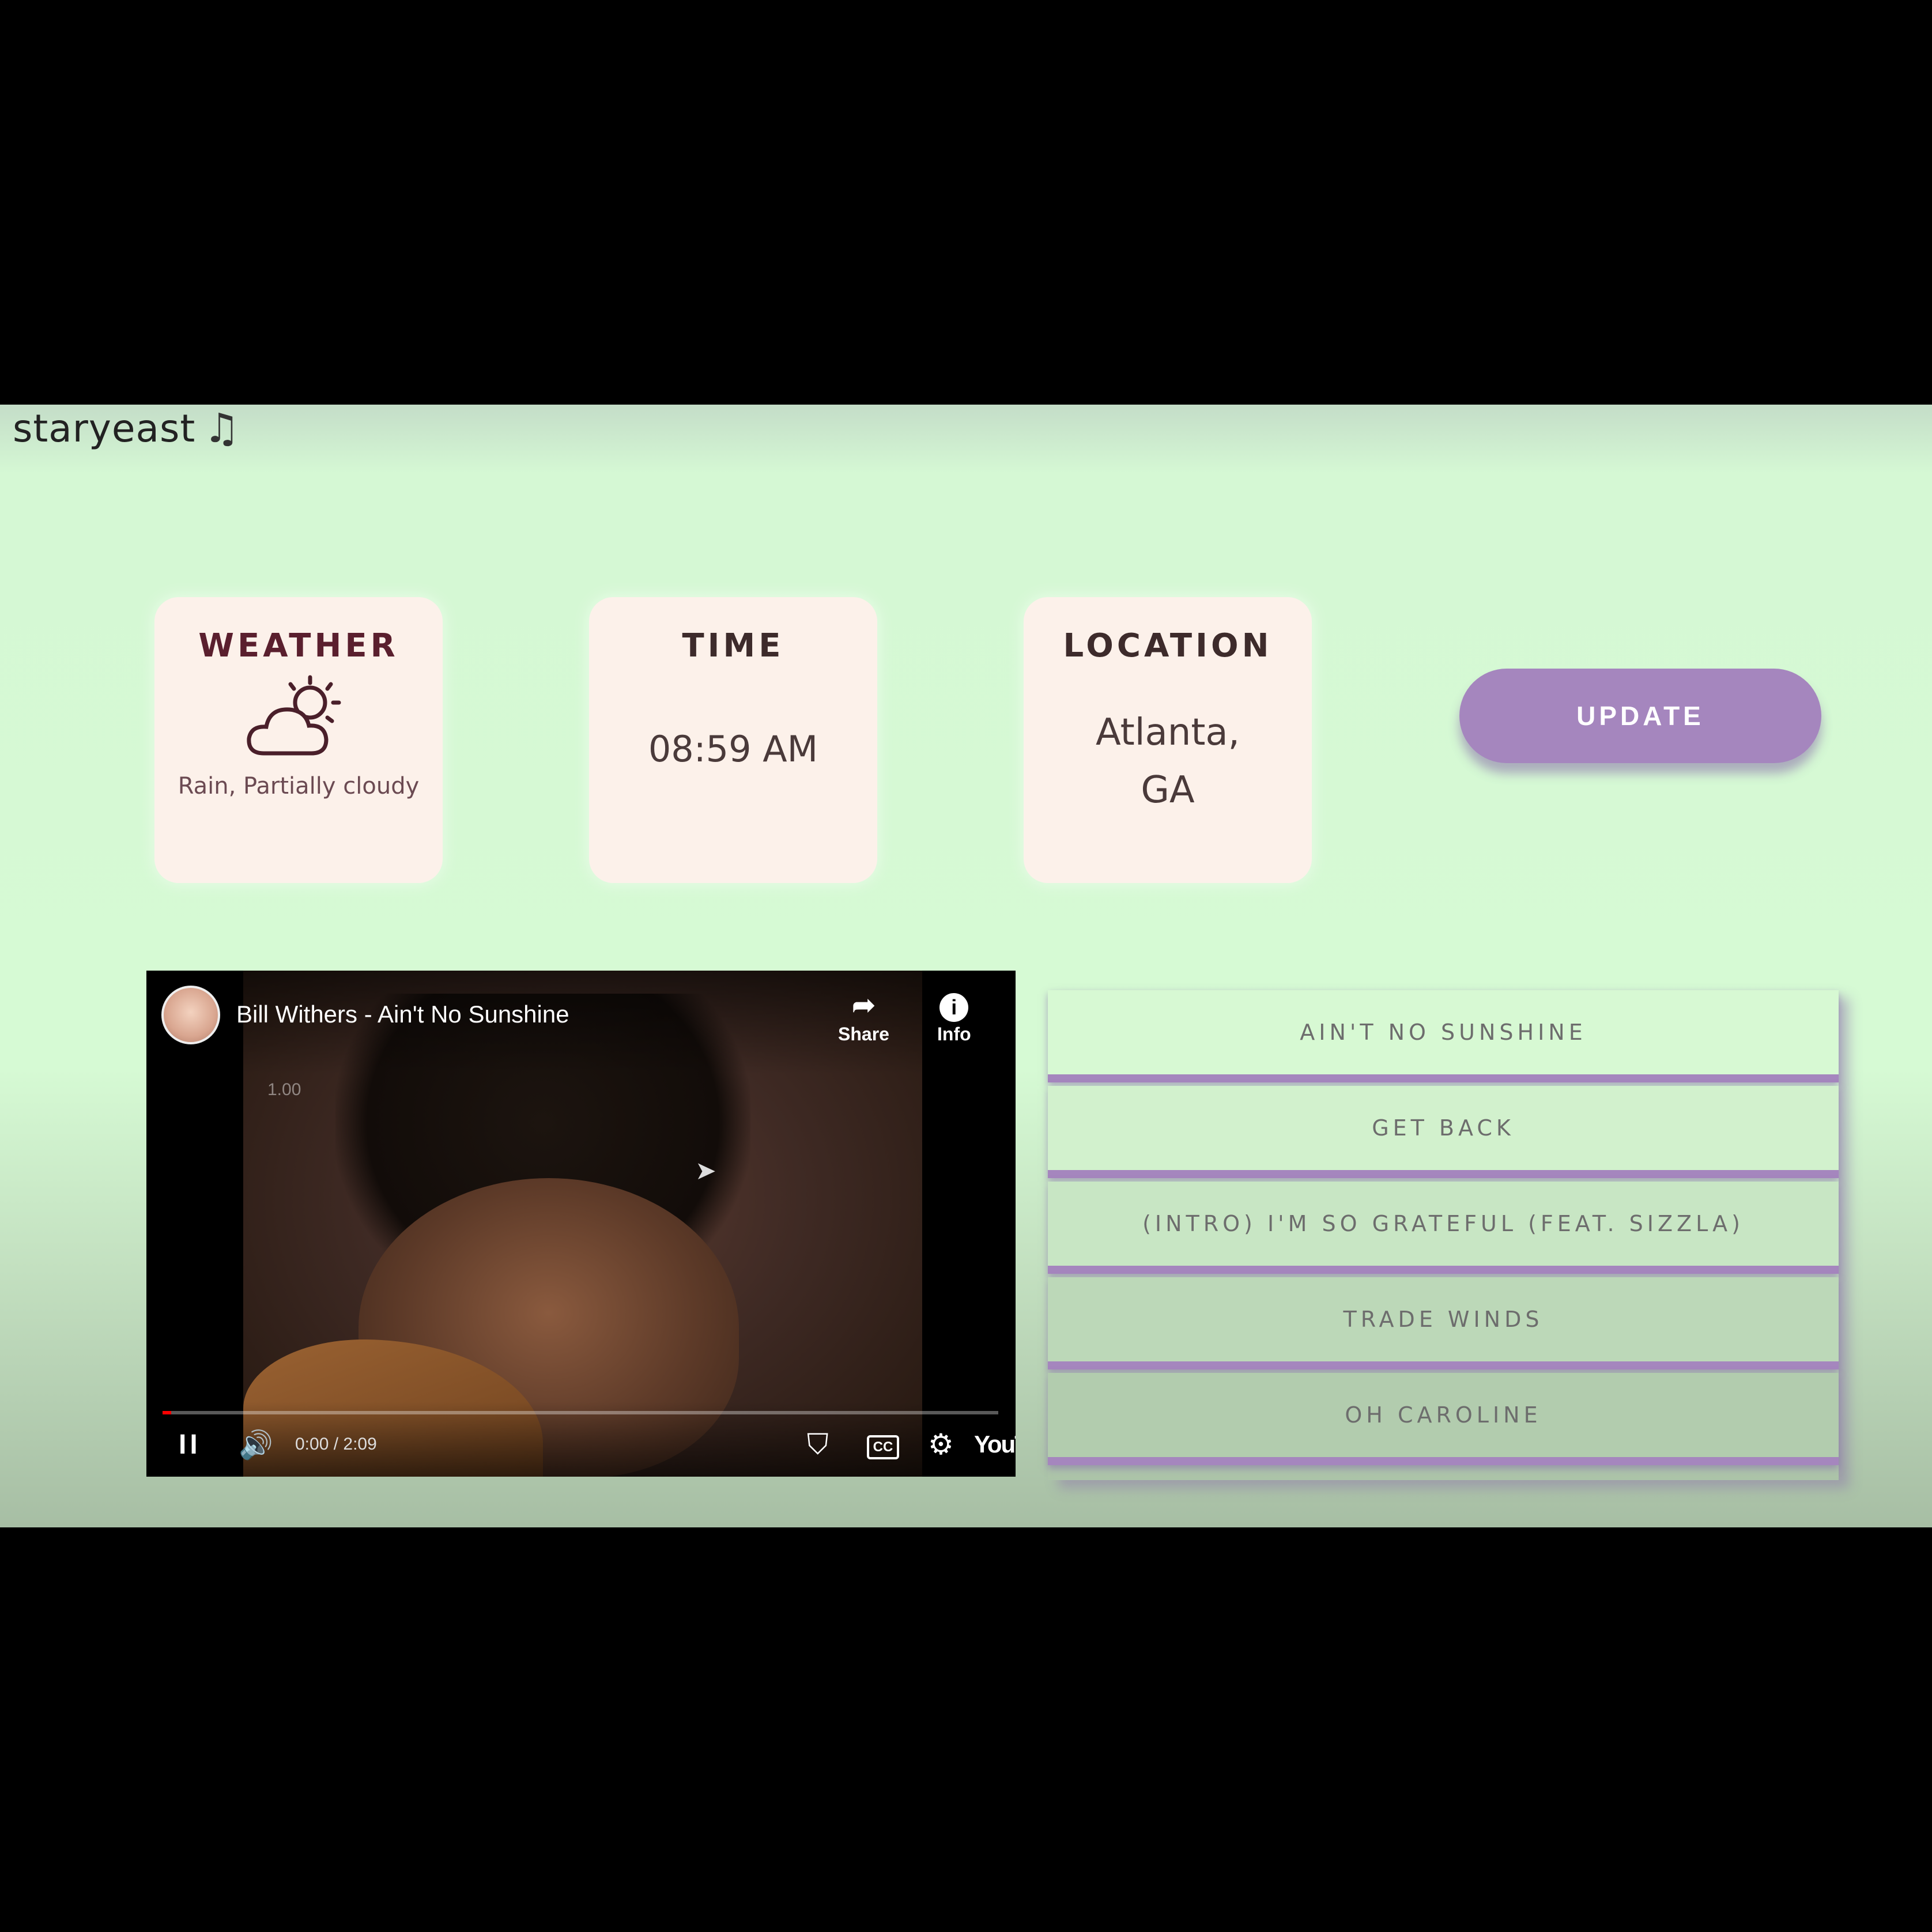  Describe the element at coordinates (954, 1006) in the screenshot. I see `info-icon: i` at that location.